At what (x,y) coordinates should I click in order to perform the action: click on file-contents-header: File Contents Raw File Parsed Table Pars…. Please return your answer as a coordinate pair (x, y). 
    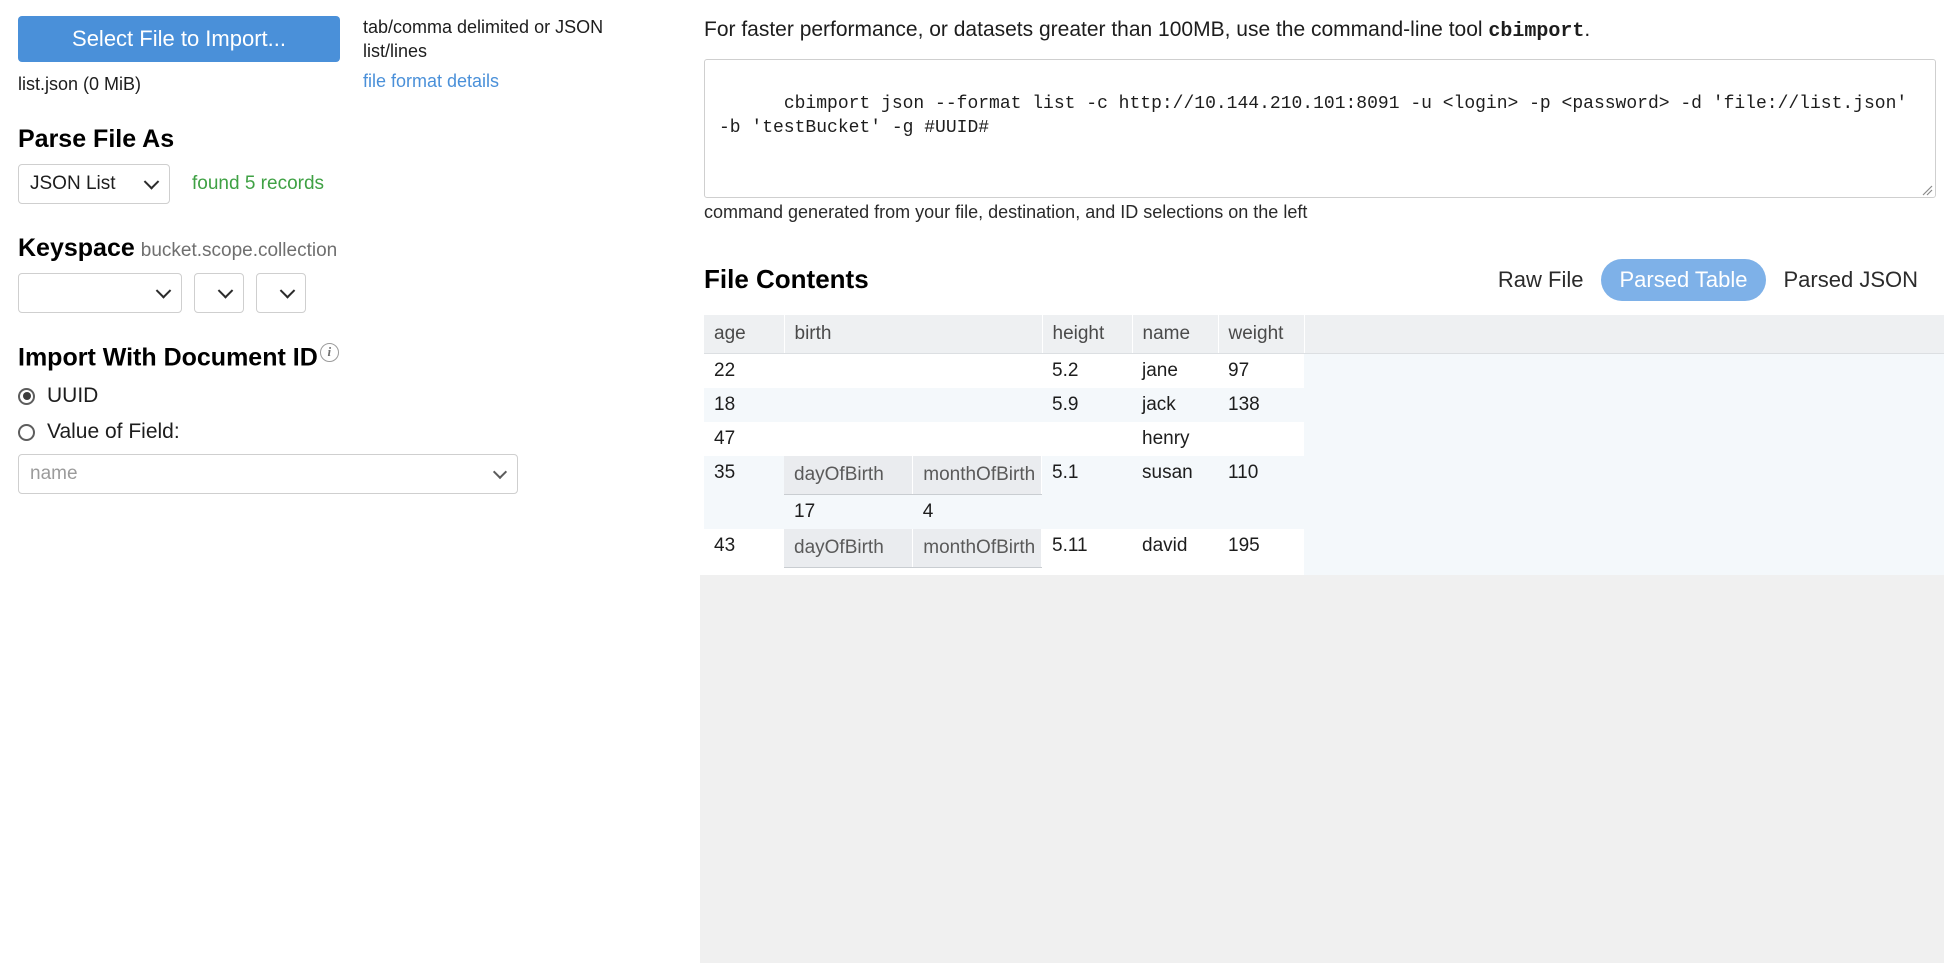
    Looking at the image, I should click on (1320, 279).